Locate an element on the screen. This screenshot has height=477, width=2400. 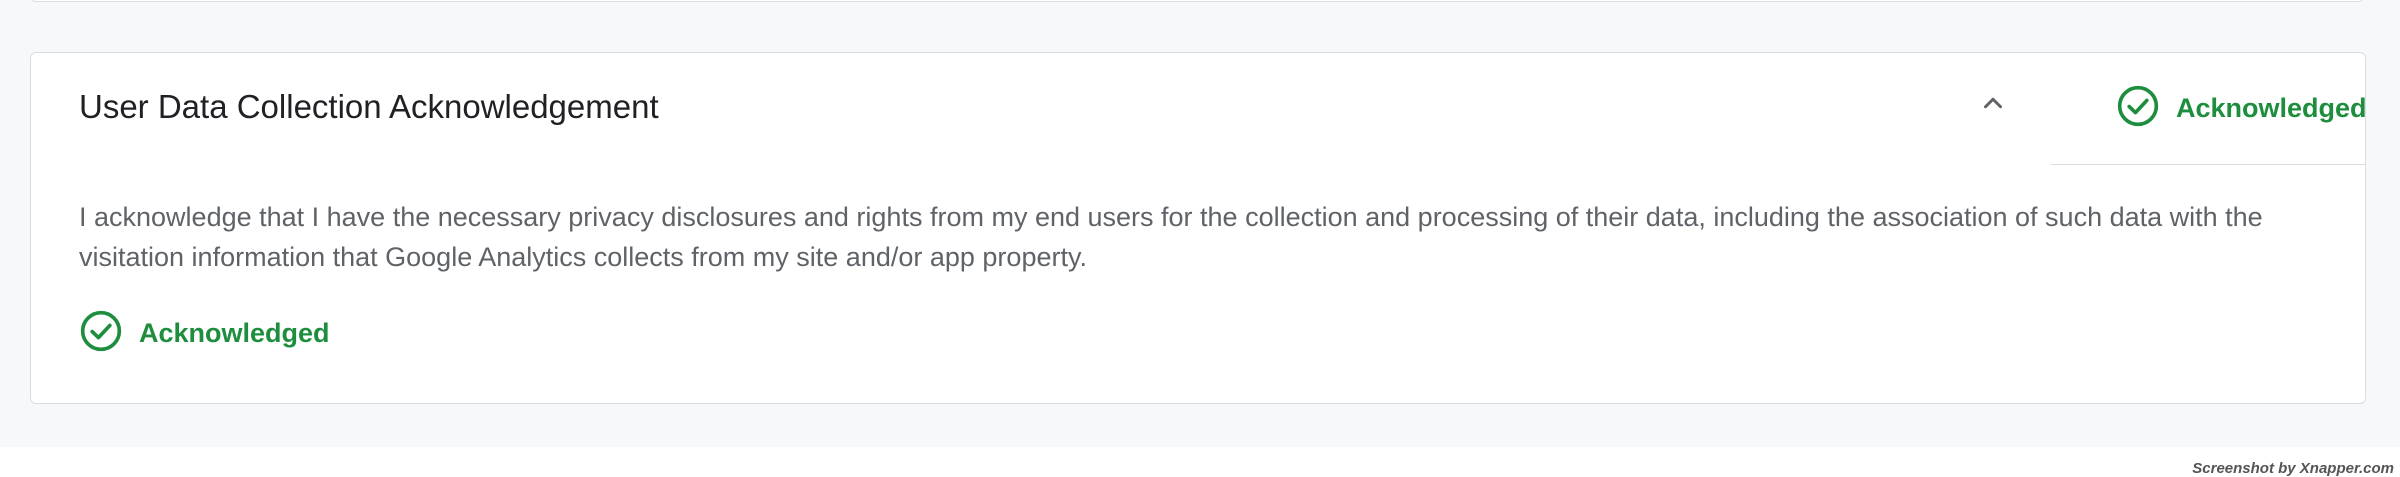
acknowledged-status-footer: Acknowledged is located at coordinates (204, 333).